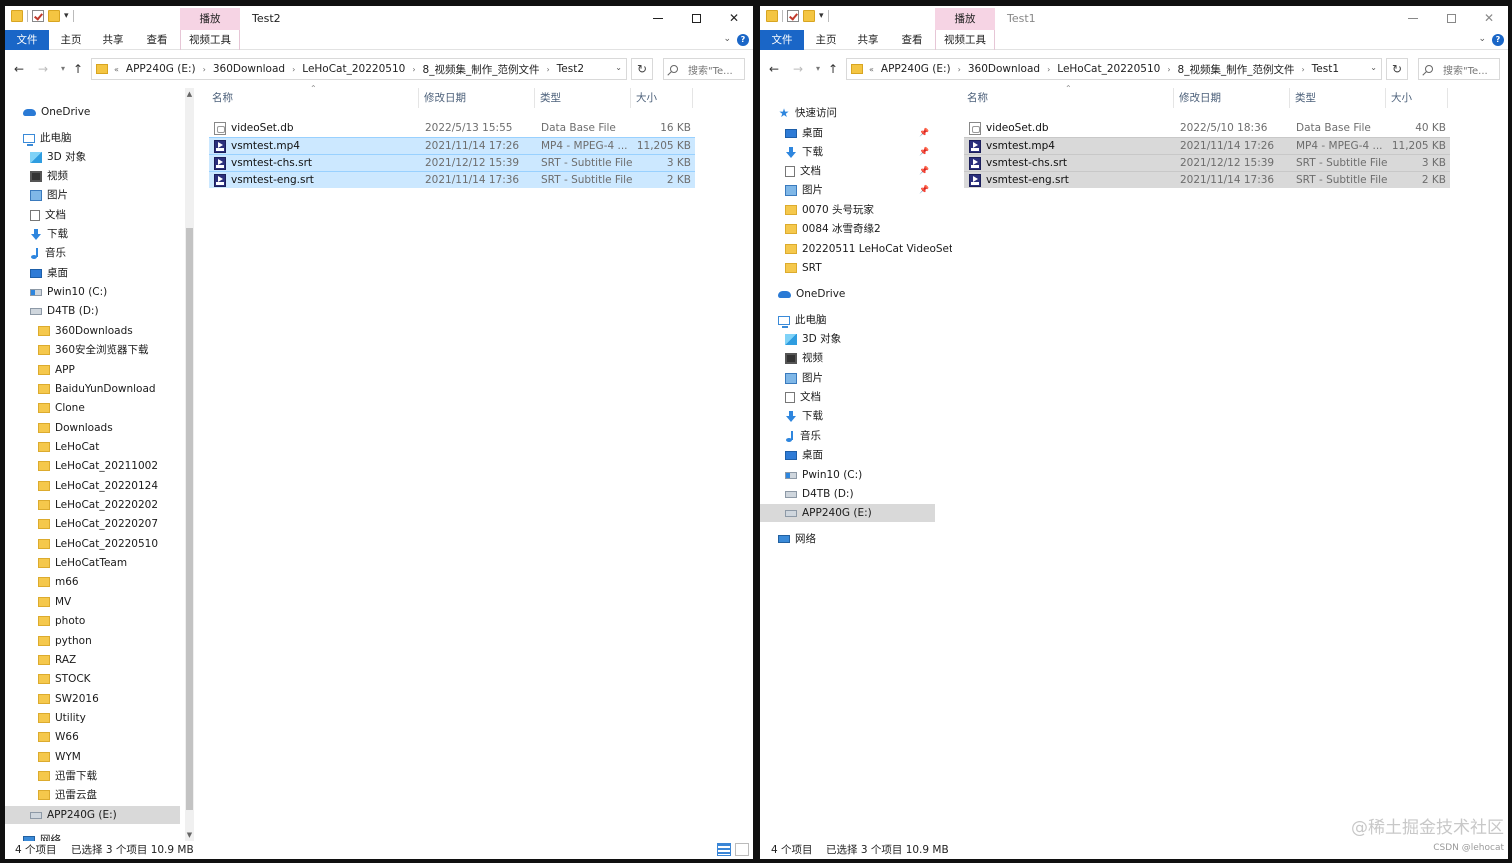 This screenshot has height=863, width=1512. I want to click on nav-item: Clone, so click(92, 408).